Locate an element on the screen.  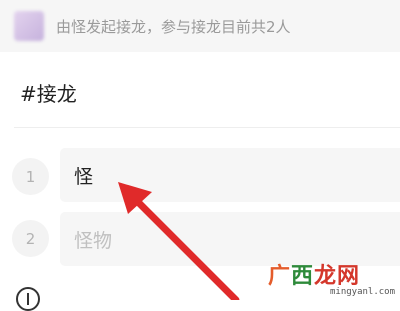
topic-hashtag: #接龙 is located at coordinates (48, 92).